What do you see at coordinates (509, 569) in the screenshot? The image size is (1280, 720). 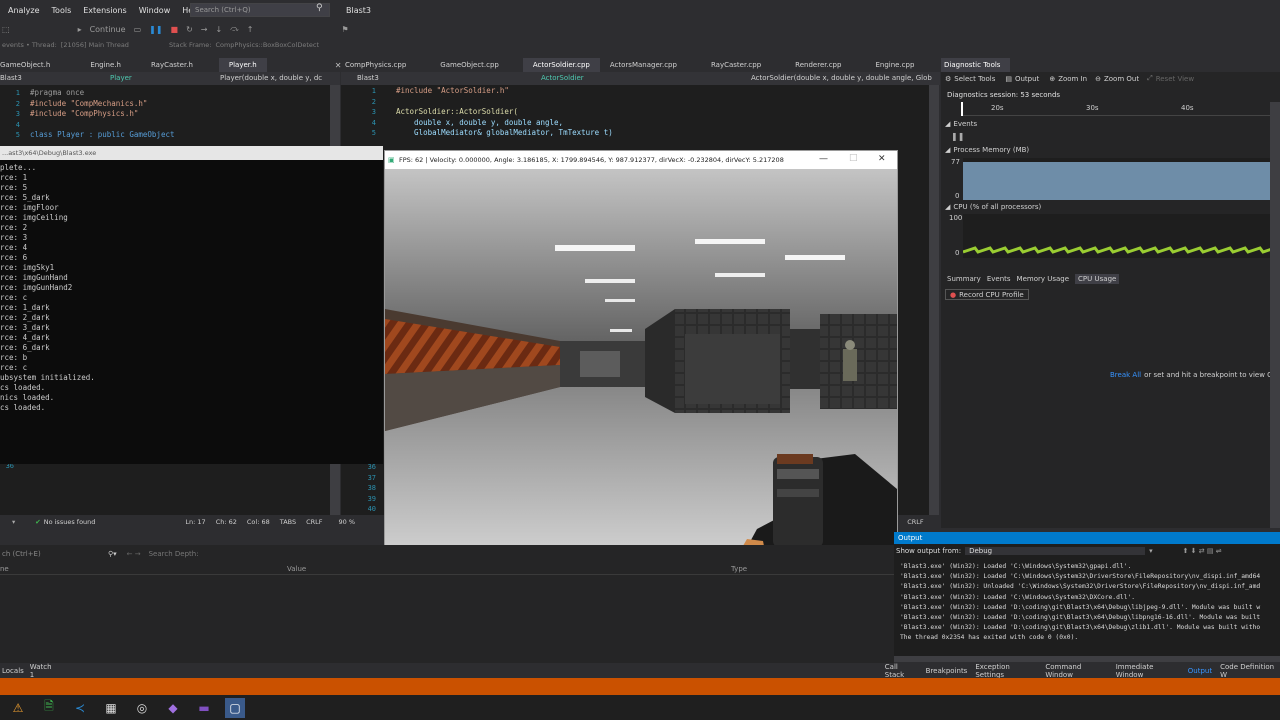 I see `col-value: Value` at bounding box center [509, 569].